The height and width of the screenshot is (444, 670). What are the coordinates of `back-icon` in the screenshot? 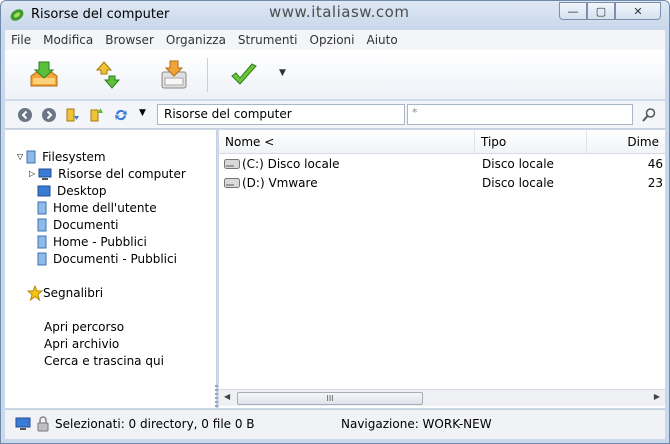 It's located at (25, 115).